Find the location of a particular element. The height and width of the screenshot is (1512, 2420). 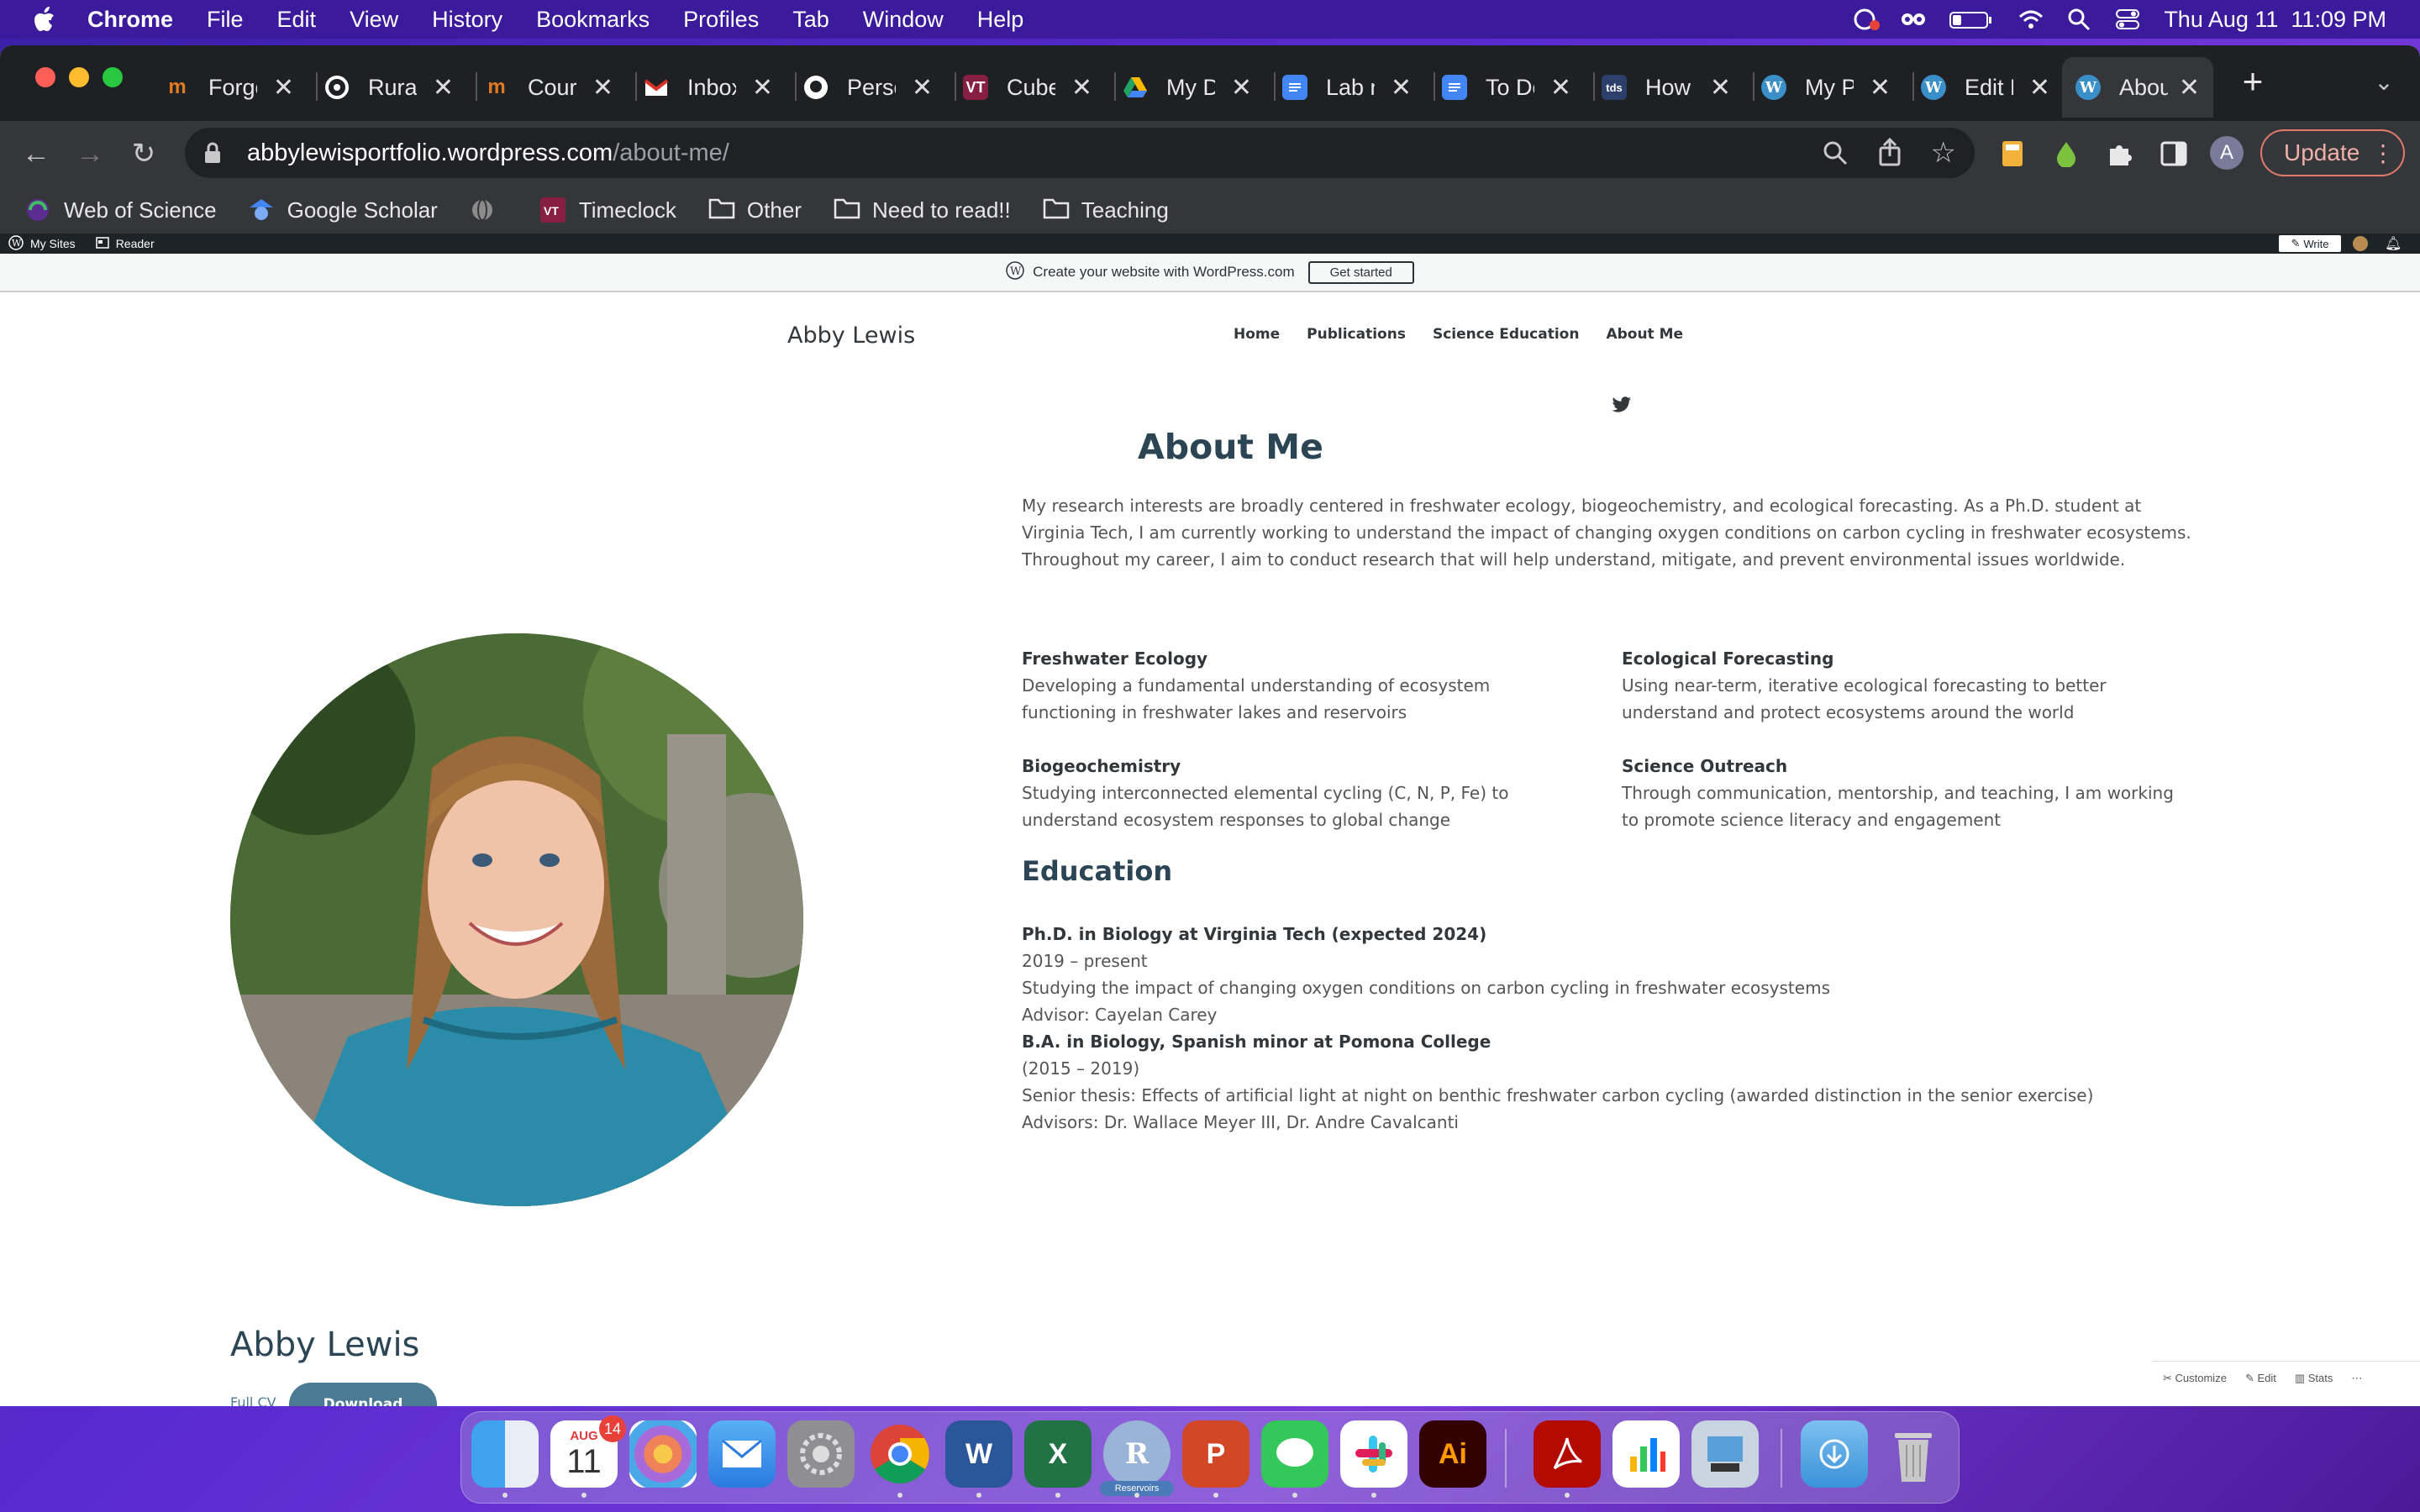

control-center-icon is located at coordinates (2127, 19).